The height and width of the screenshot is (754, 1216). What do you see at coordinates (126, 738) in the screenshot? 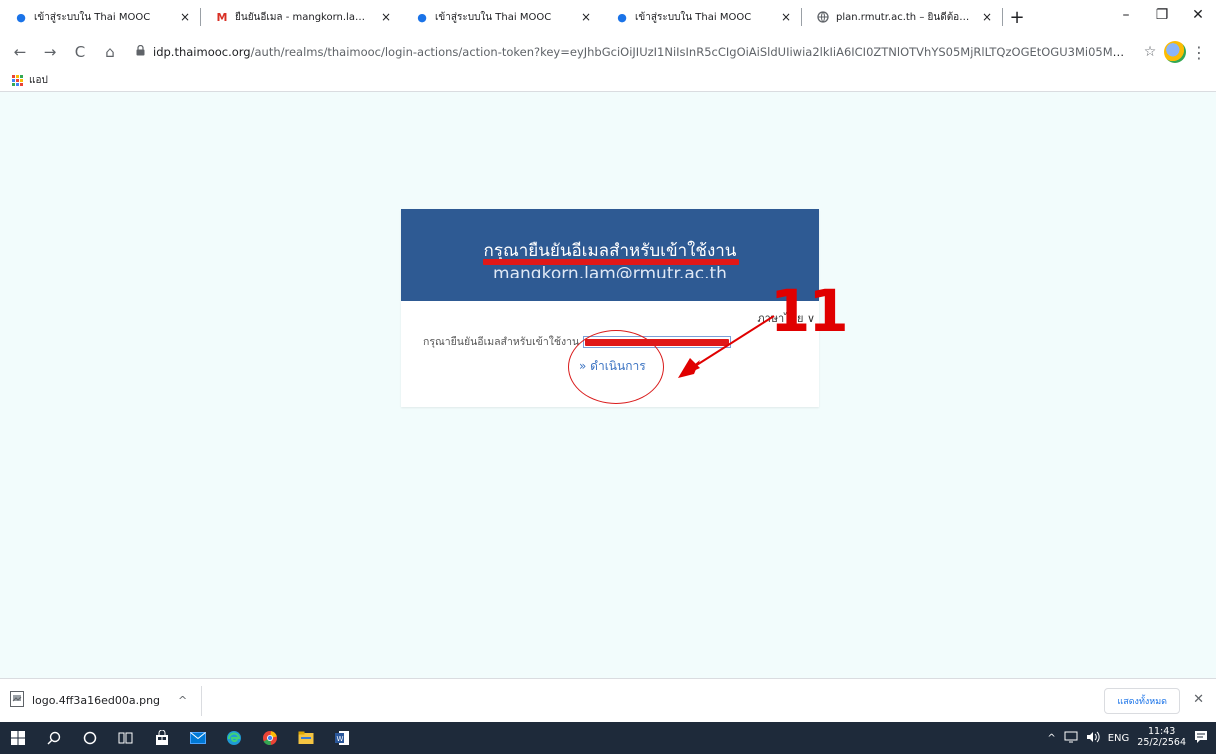
I see `task-view-icon` at bounding box center [126, 738].